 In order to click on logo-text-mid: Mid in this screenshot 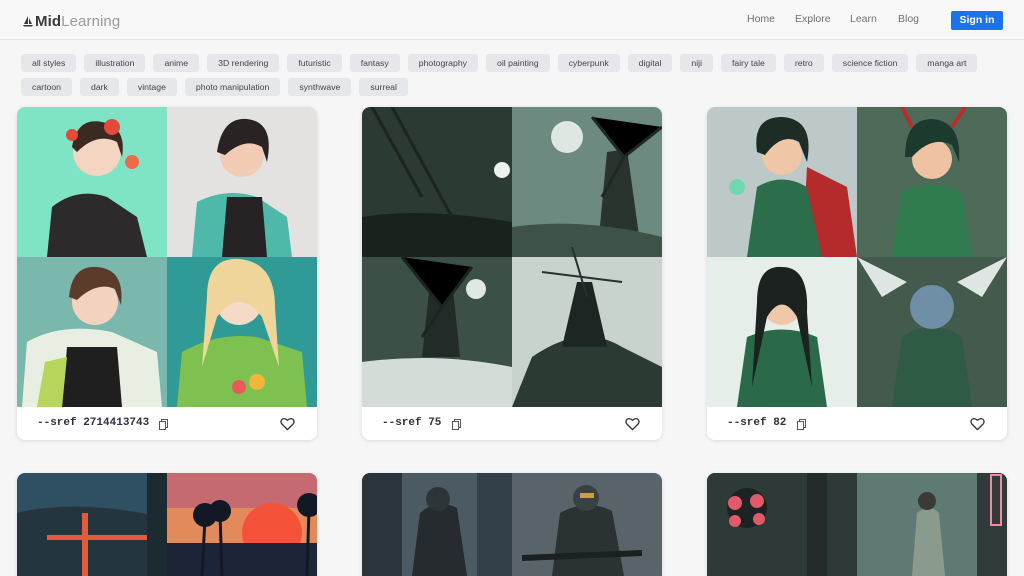, I will do `click(48, 21)`.